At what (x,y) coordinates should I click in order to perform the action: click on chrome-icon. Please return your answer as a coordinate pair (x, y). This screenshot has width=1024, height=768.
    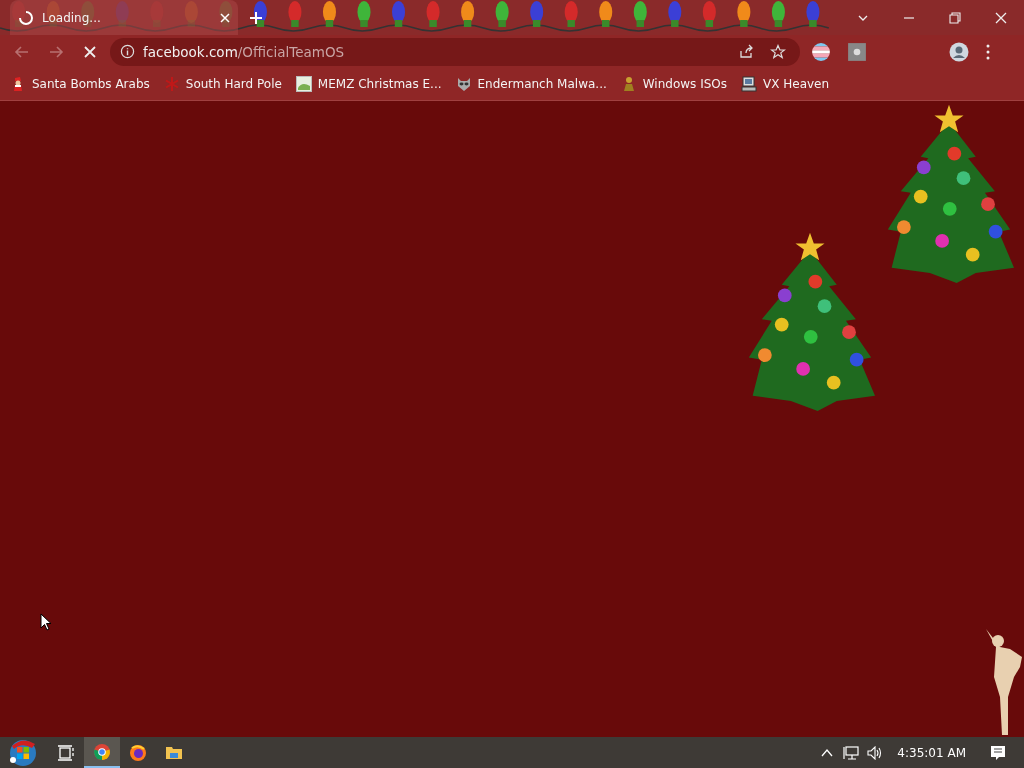
    Looking at the image, I should click on (102, 751).